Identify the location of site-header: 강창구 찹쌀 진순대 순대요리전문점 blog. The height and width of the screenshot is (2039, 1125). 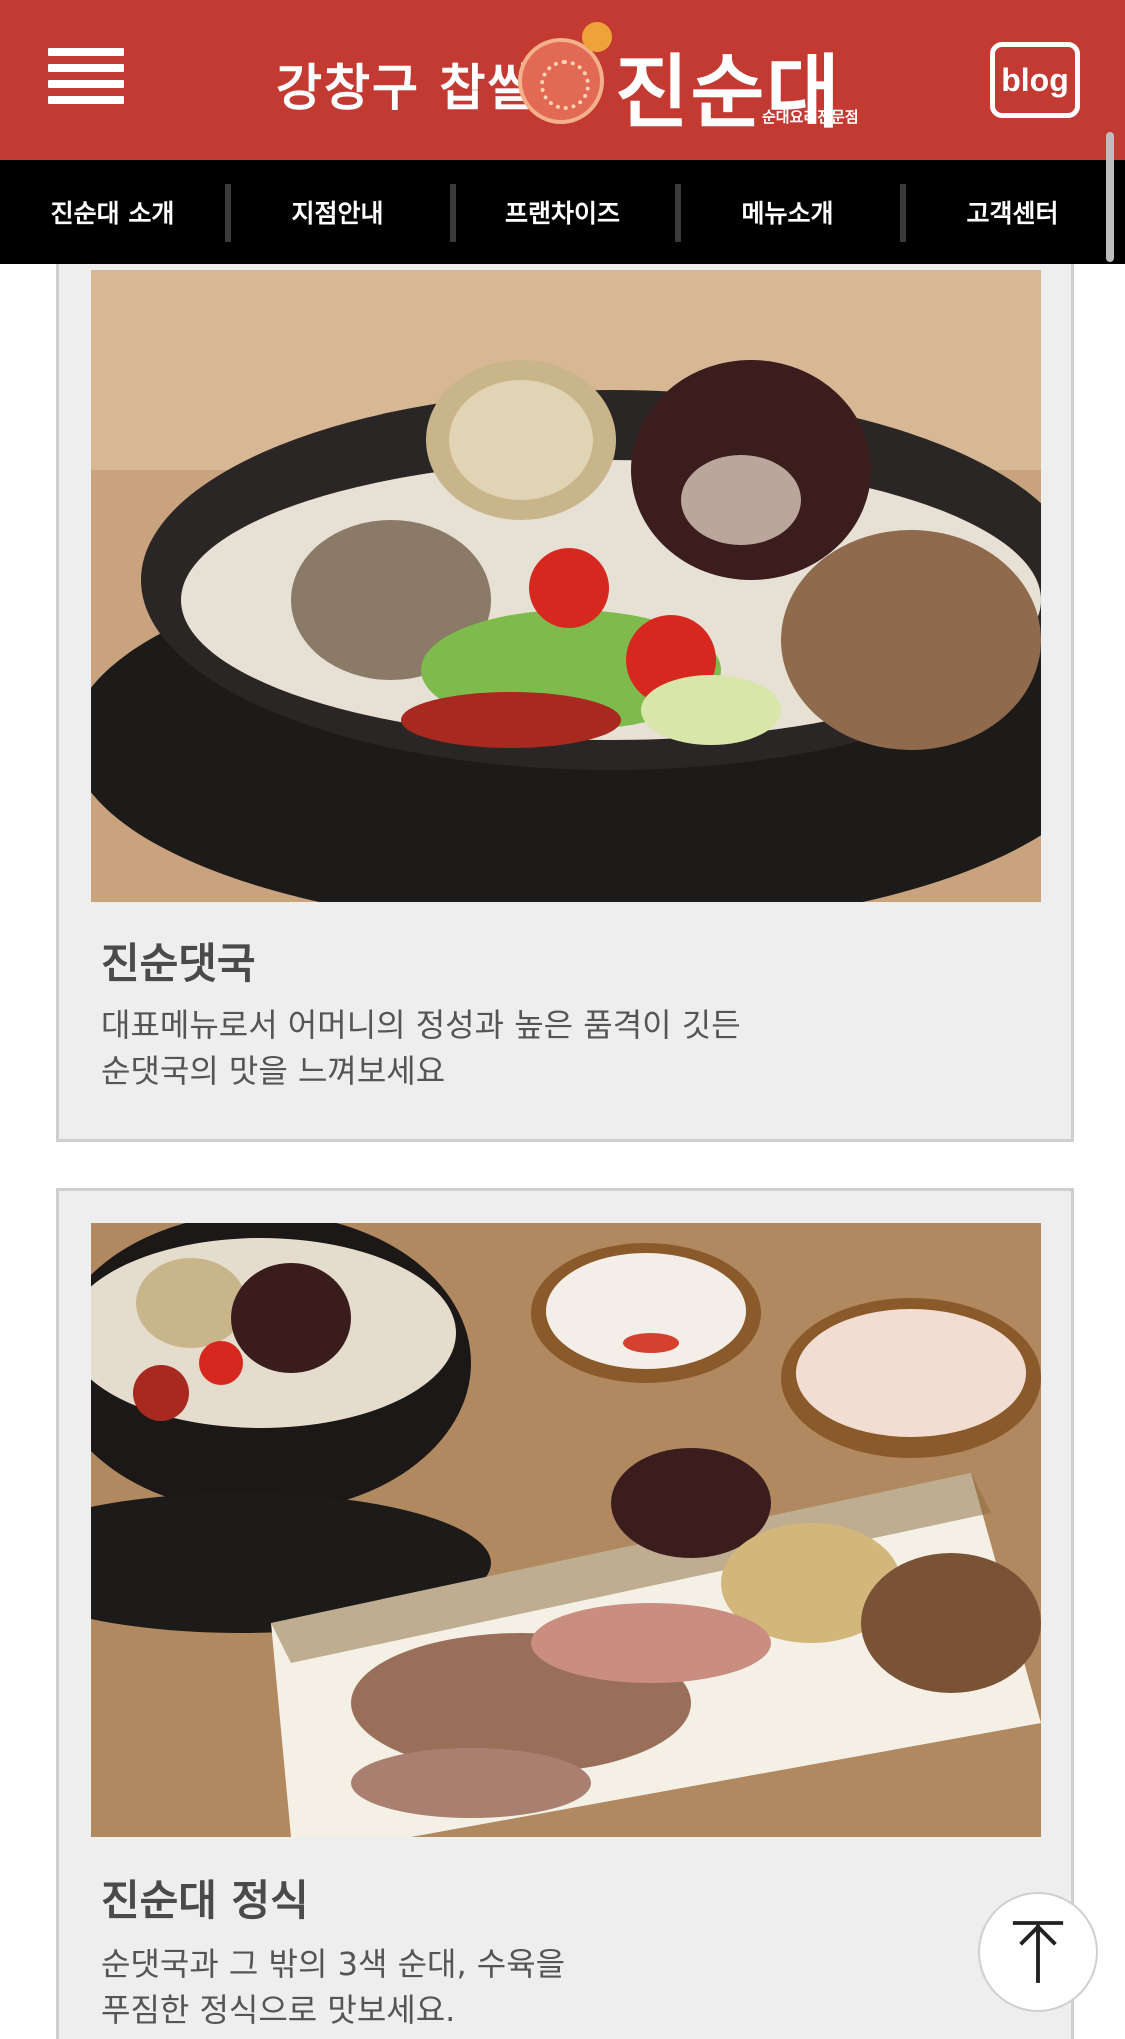
(562, 80).